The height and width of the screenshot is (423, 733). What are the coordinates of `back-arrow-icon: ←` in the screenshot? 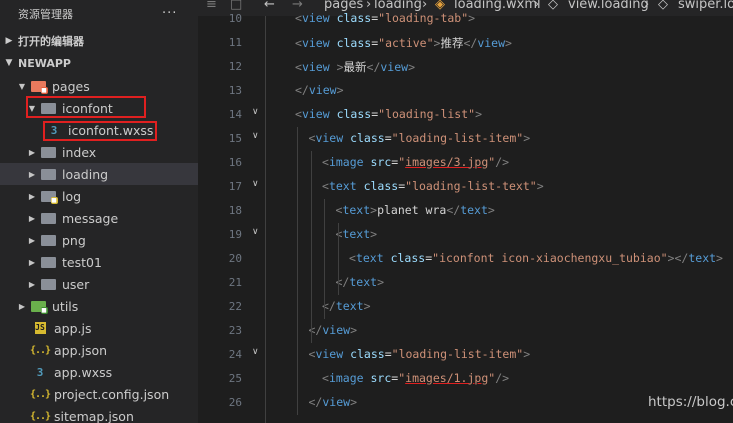 It's located at (269, 6).